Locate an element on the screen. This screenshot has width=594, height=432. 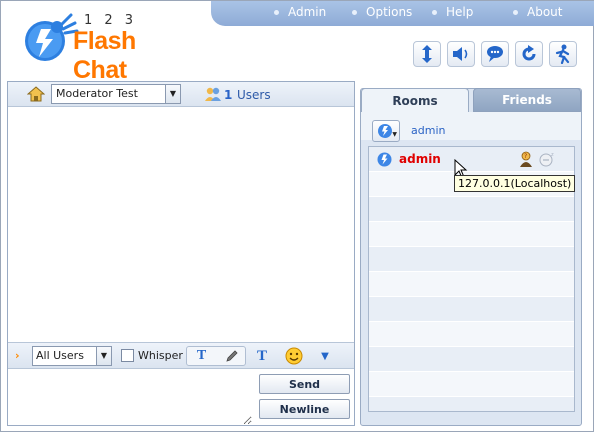
user-tooltip: 127.0.0.1(Localhost) is located at coordinates (515, 183).